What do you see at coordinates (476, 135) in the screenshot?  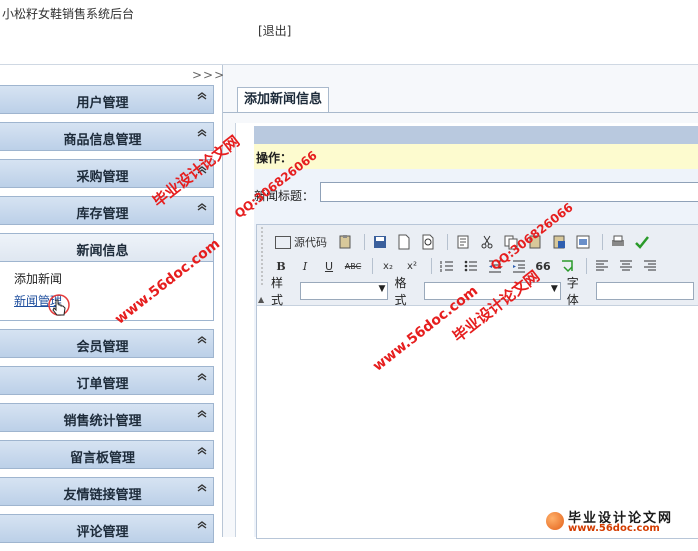 I see `panel-header` at bounding box center [476, 135].